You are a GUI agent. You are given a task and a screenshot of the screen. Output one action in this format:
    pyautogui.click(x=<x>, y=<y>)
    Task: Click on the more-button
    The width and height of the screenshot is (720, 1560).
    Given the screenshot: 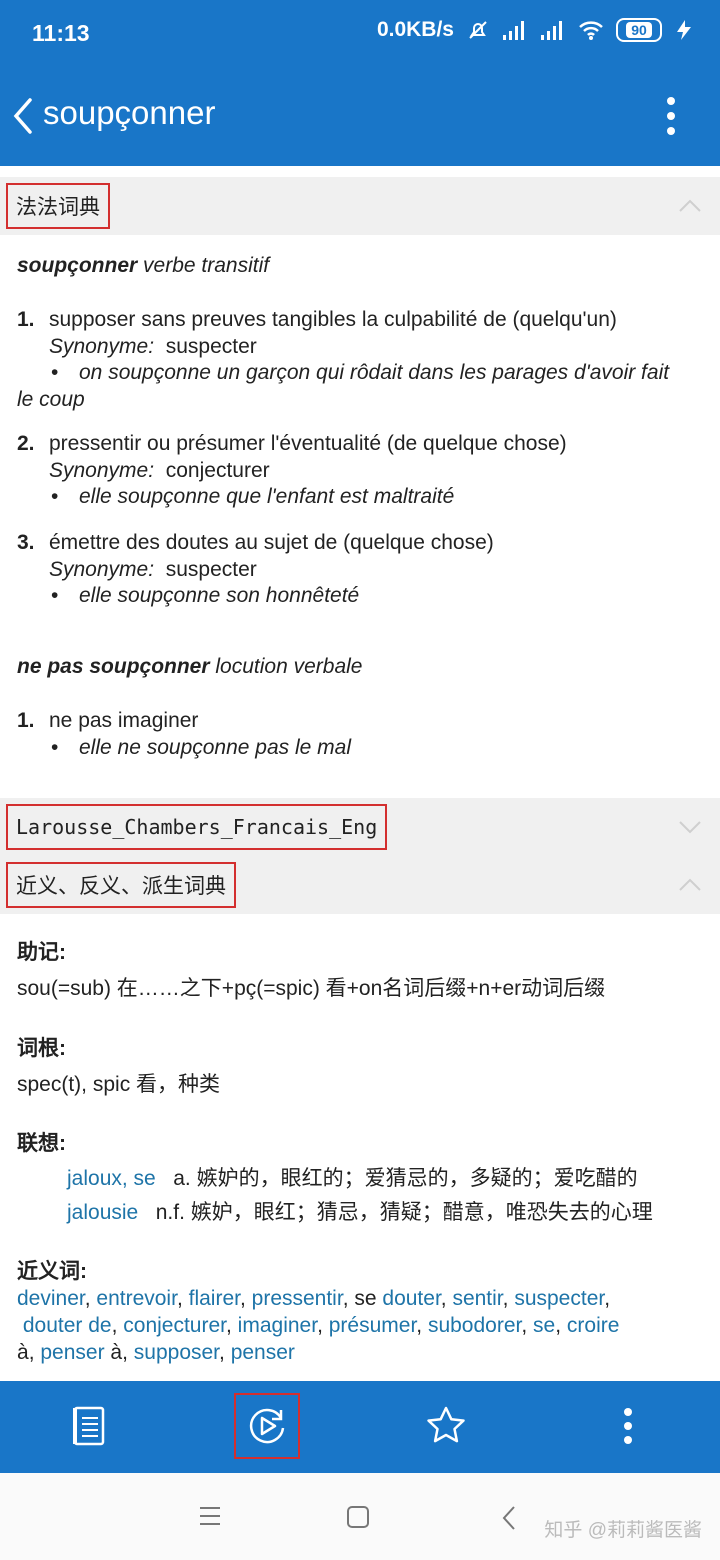 What is the action you would take?
    pyautogui.click(x=628, y=1426)
    